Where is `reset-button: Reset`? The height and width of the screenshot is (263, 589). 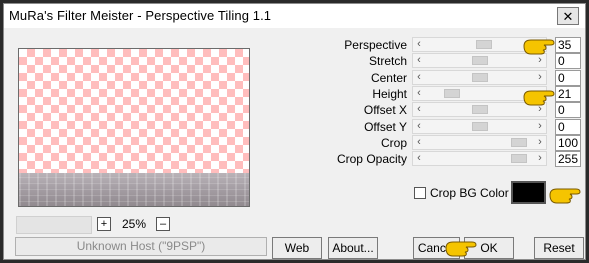
reset-button: Reset is located at coordinates (559, 248).